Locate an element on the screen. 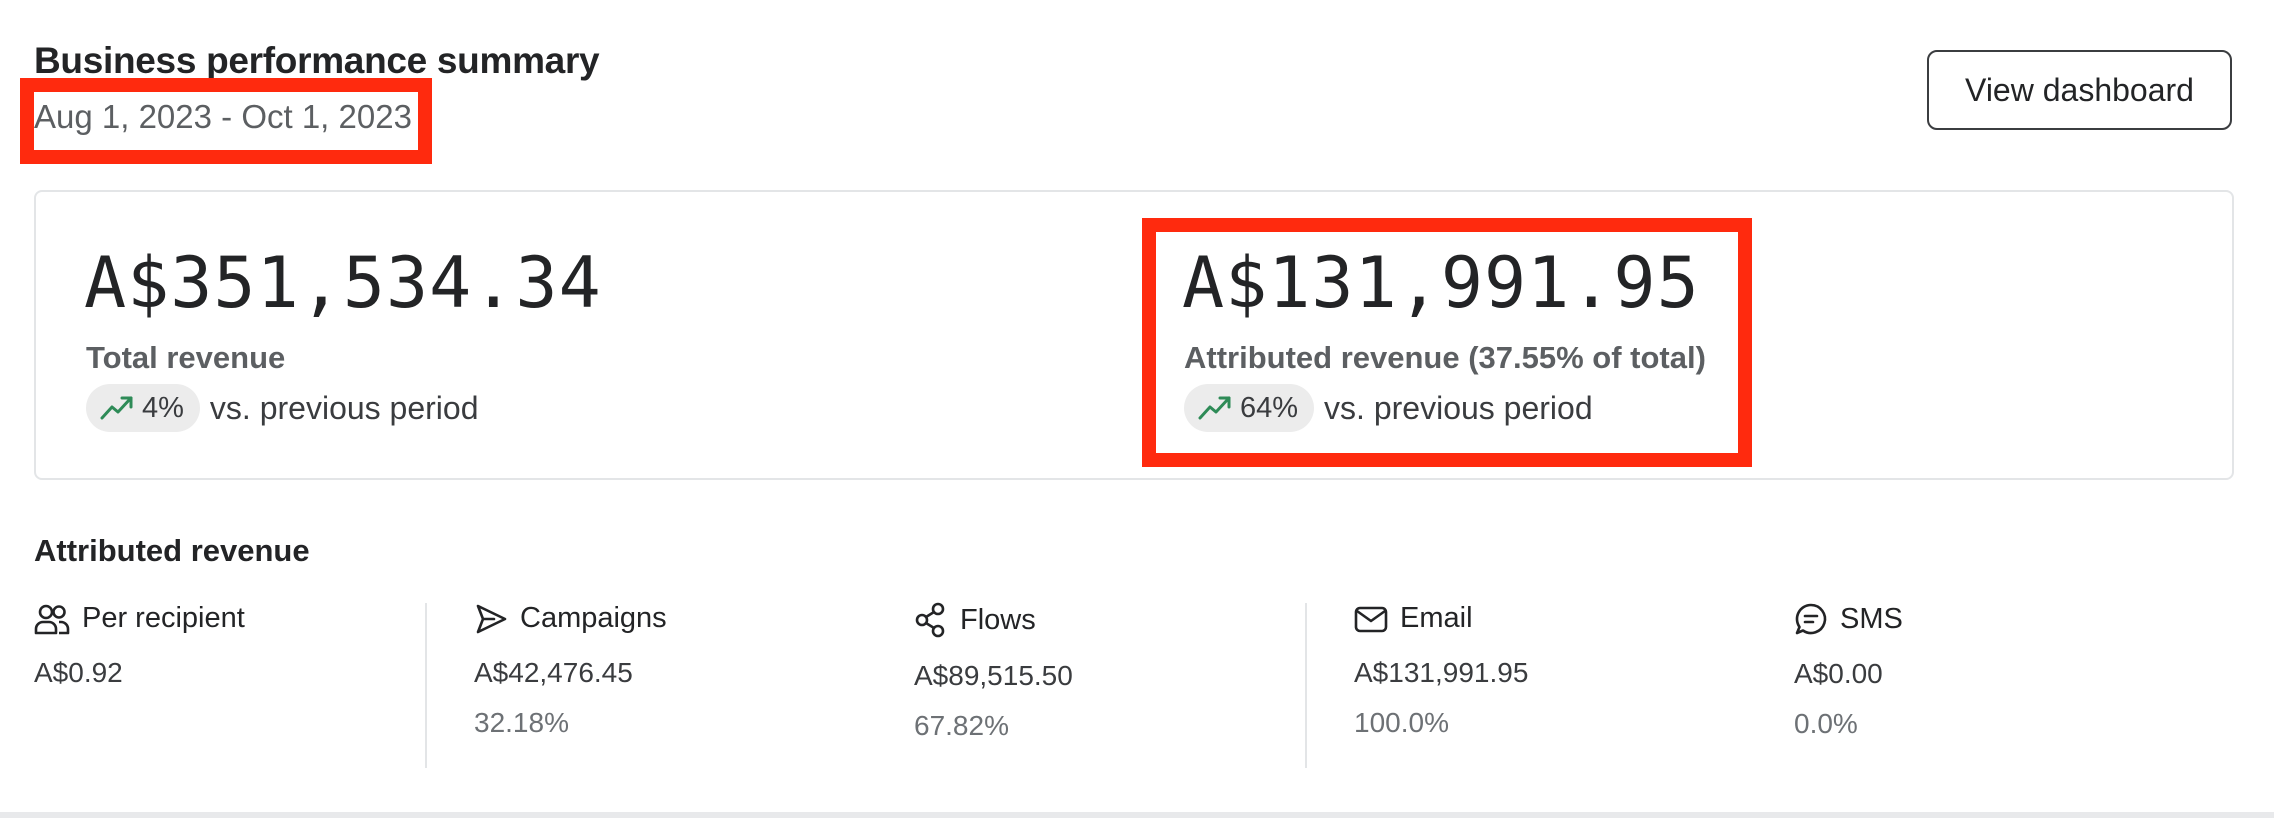  stat-percent-flows: 67.82% is located at coordinates (961, 725).